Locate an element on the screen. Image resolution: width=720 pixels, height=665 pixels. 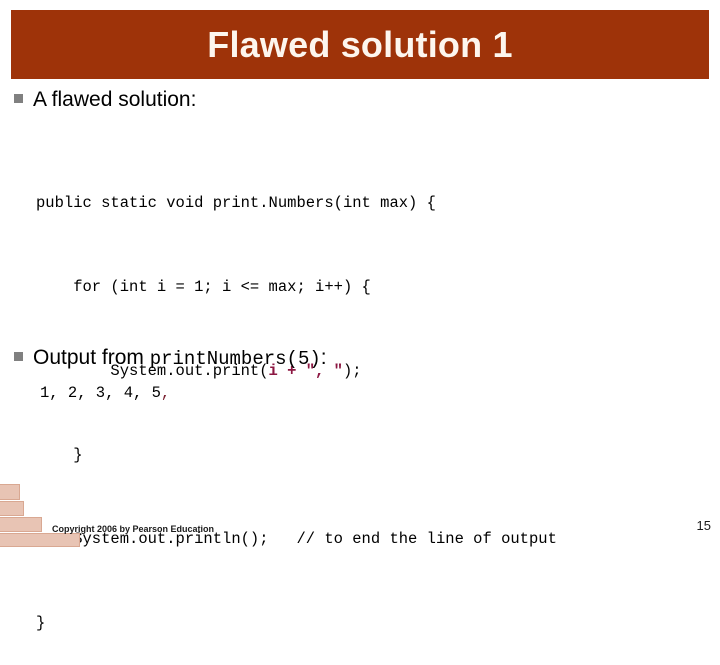
code-line-4: } is located at coordinates (59, 455).